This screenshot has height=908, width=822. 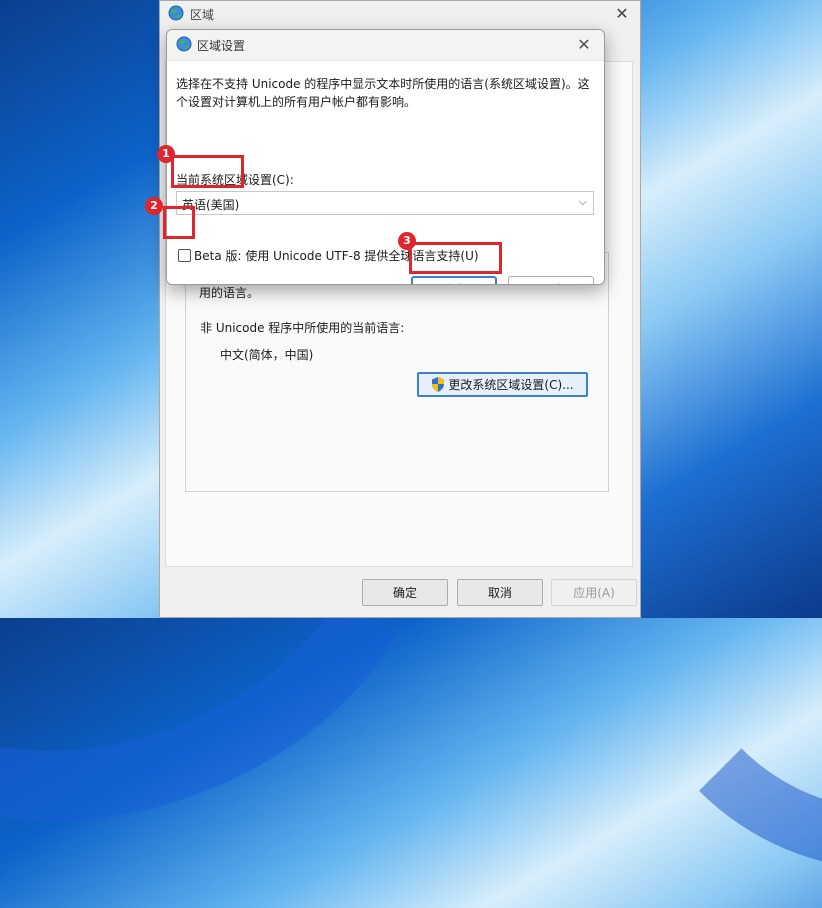 I want to click on window-titlebar: 区域 ✕, so click(x=400, y=14).